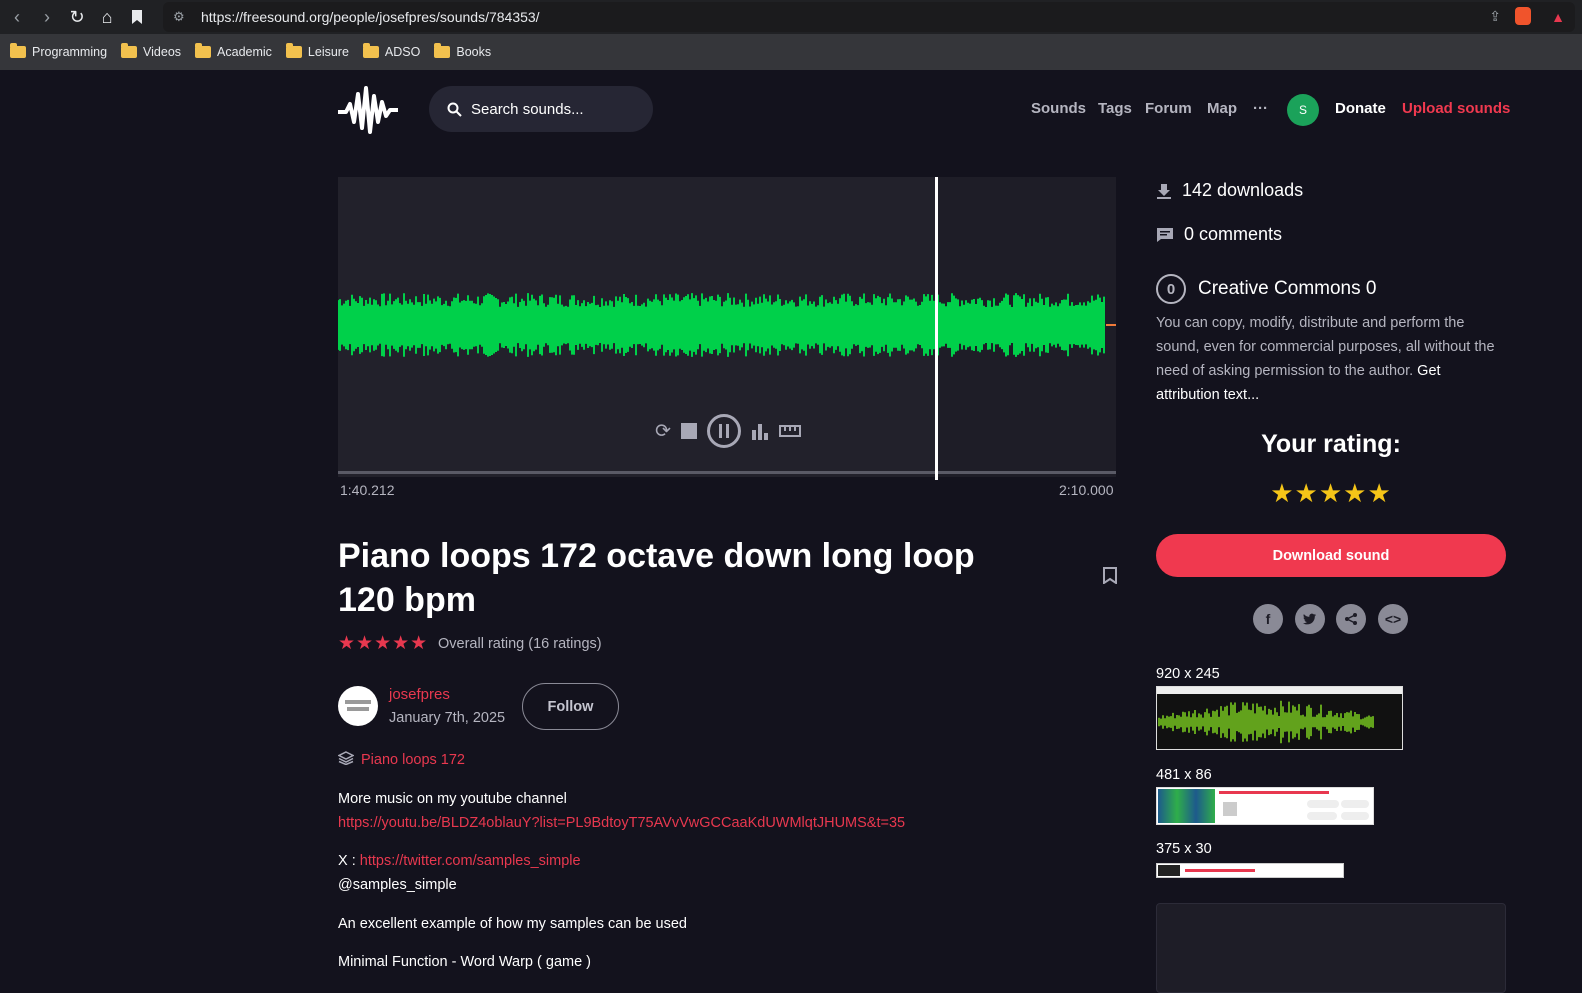 This screenshot has height=993, width=1582. I want to click on back-icon: ‹, so click(17, 17).